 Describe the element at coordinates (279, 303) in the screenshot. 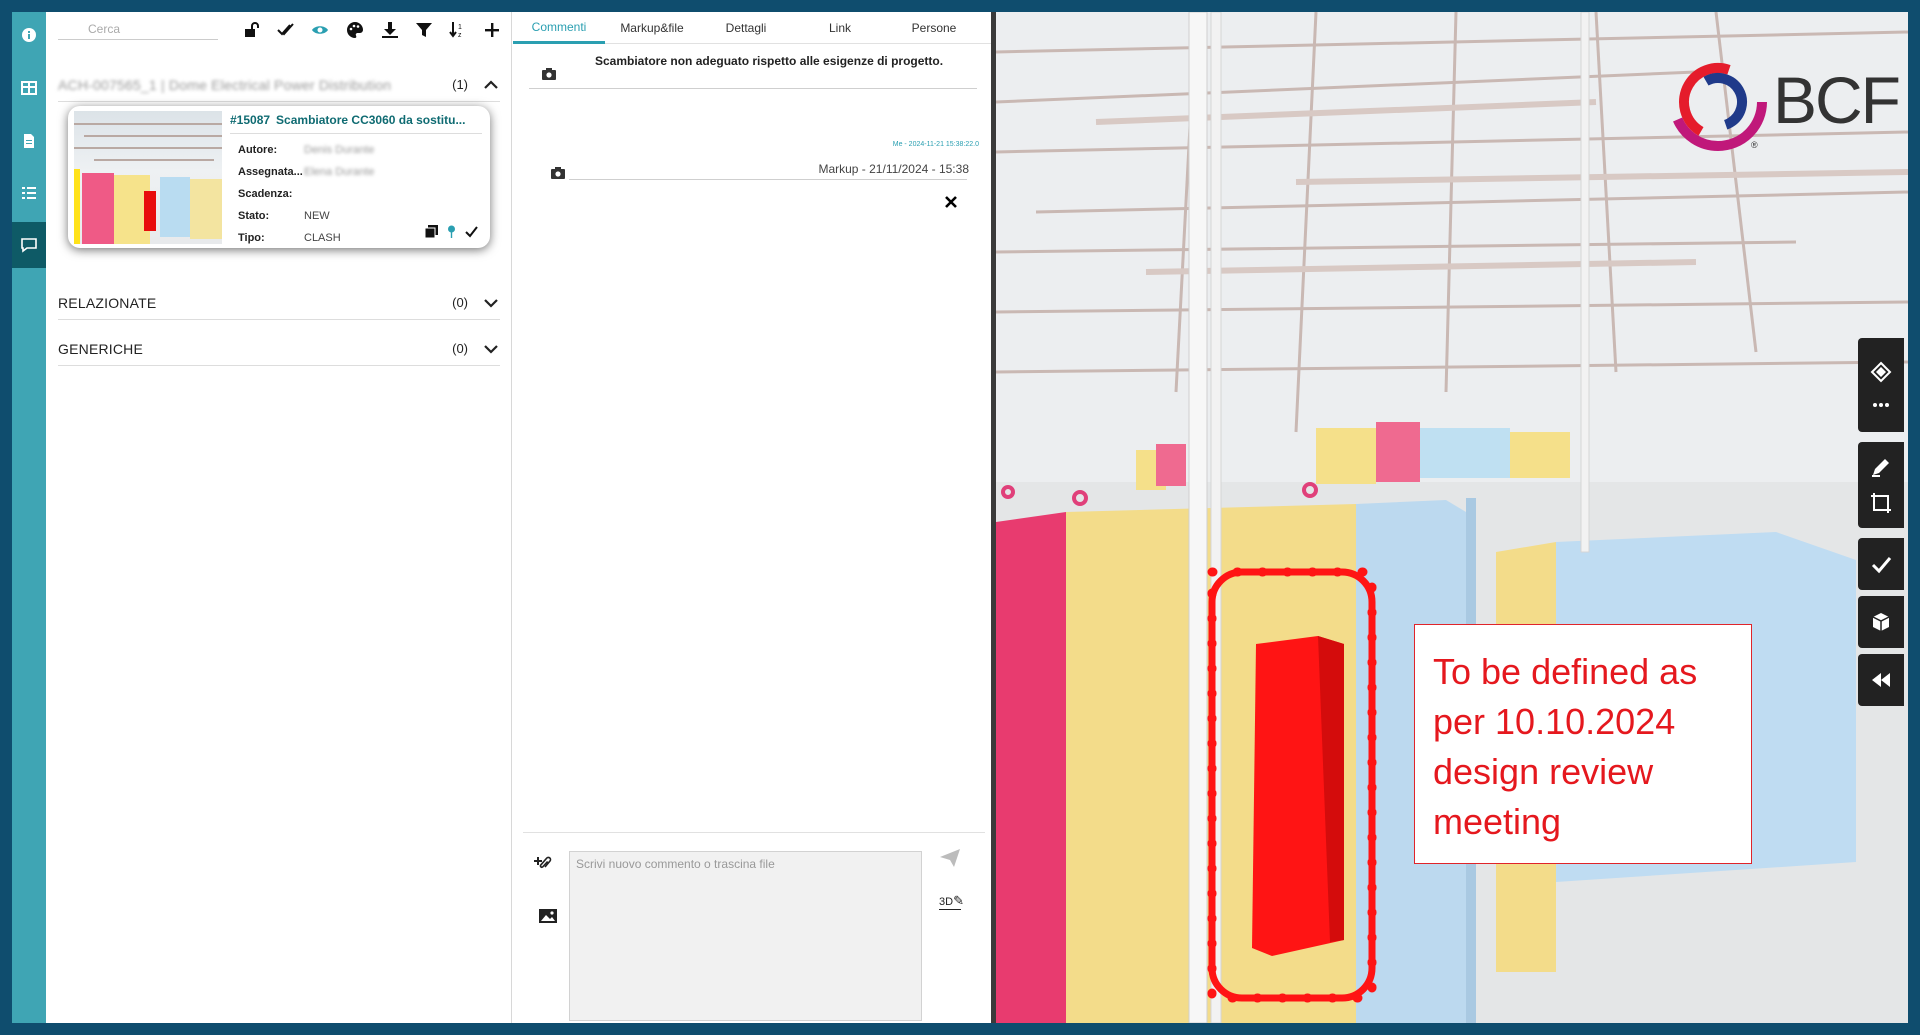

I see `group-header-related: RELAZIONATE (0)` at that location.